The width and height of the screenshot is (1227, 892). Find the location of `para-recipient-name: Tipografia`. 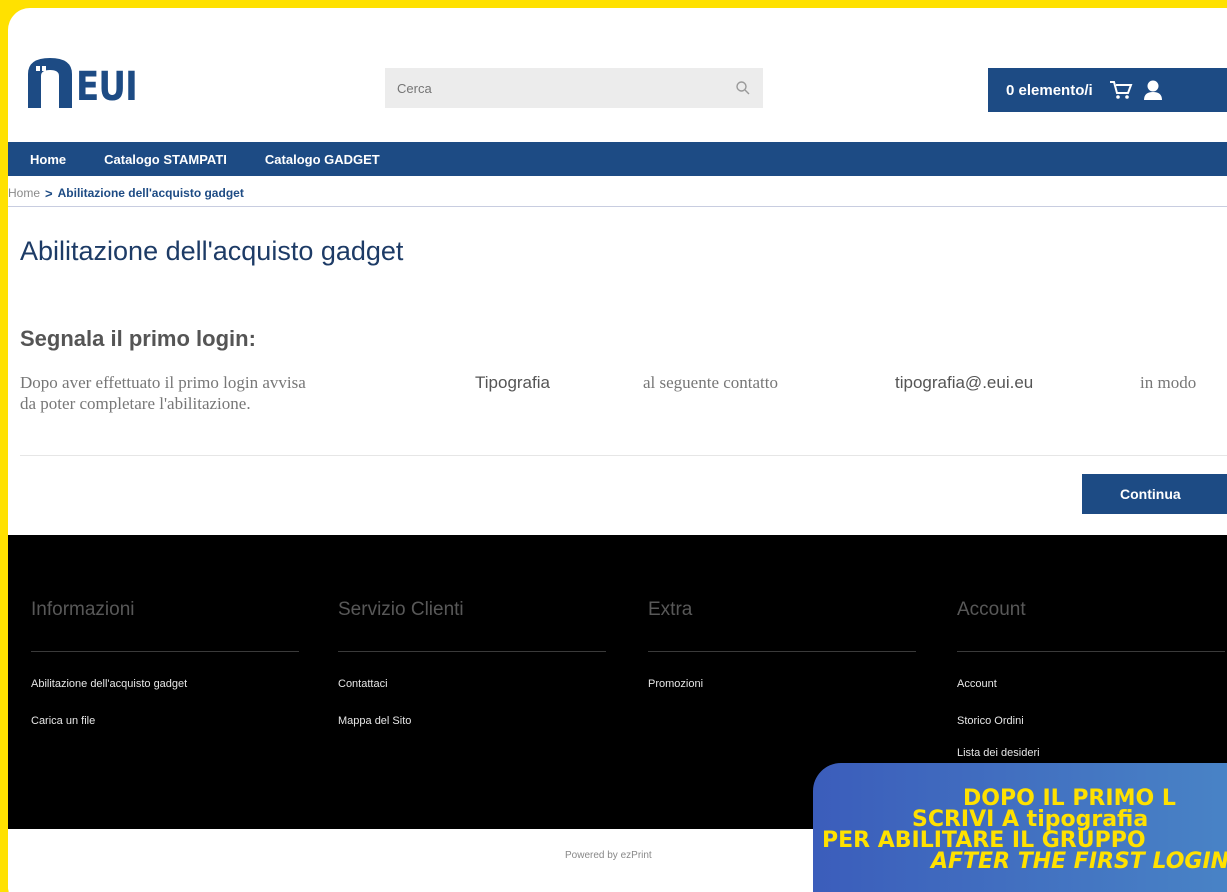

para-recipient-name: Tipografia is located at coordinates (512, 382).